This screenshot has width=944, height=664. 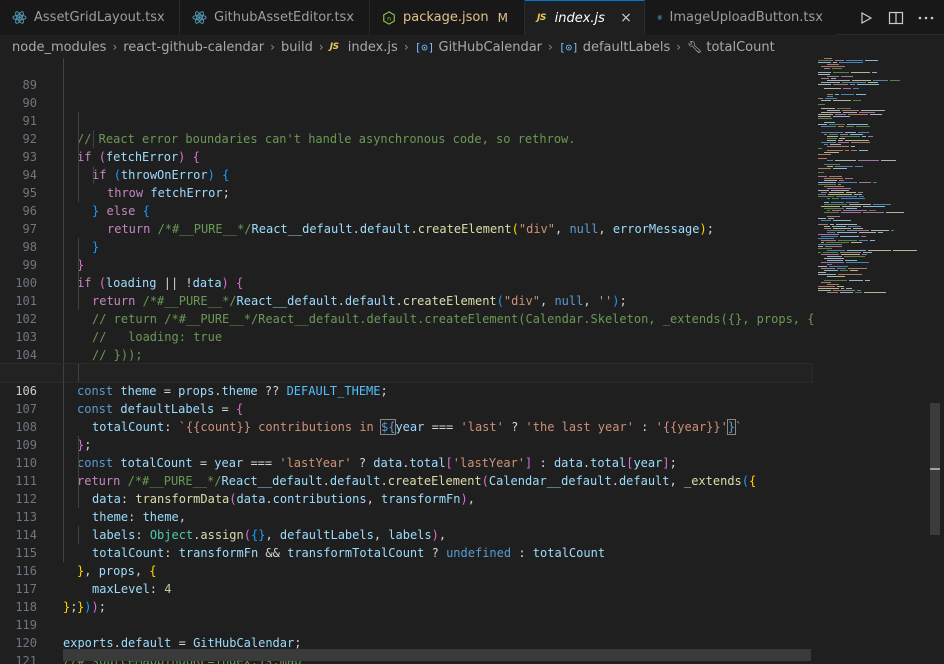 What do you see at coordinates (59, 47) in the screenshot?
I see `breadcrumb-item: node_modules` at bounding box center [59, 47].